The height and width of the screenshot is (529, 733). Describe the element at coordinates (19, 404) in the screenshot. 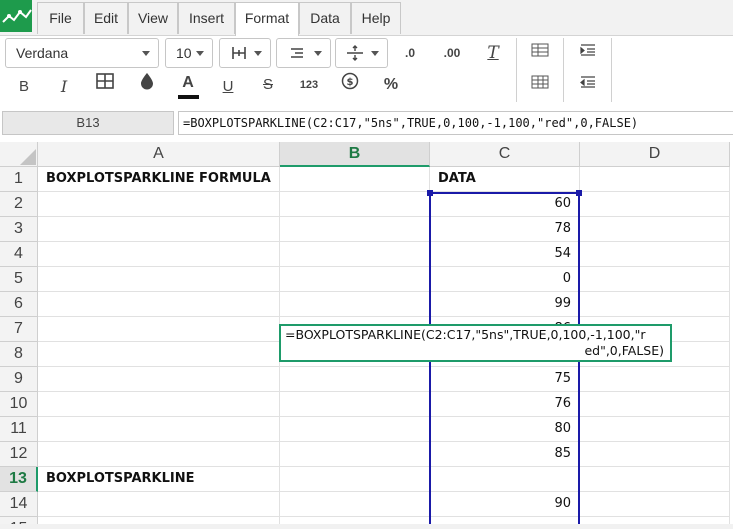

I see `row-header-10: 10` at that location.